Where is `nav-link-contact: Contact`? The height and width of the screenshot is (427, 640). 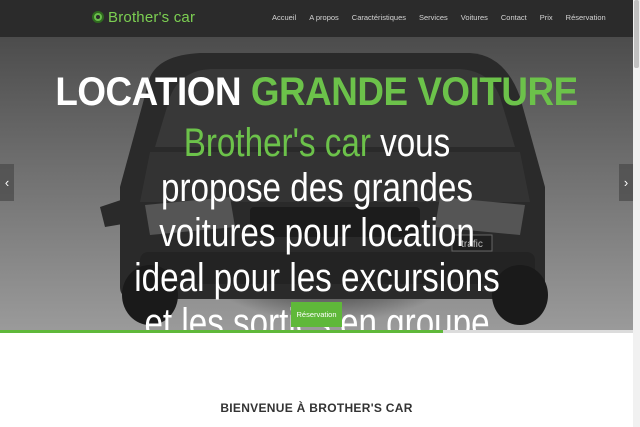 nav-link-contact: Contact is located at coordinates (514, 17).